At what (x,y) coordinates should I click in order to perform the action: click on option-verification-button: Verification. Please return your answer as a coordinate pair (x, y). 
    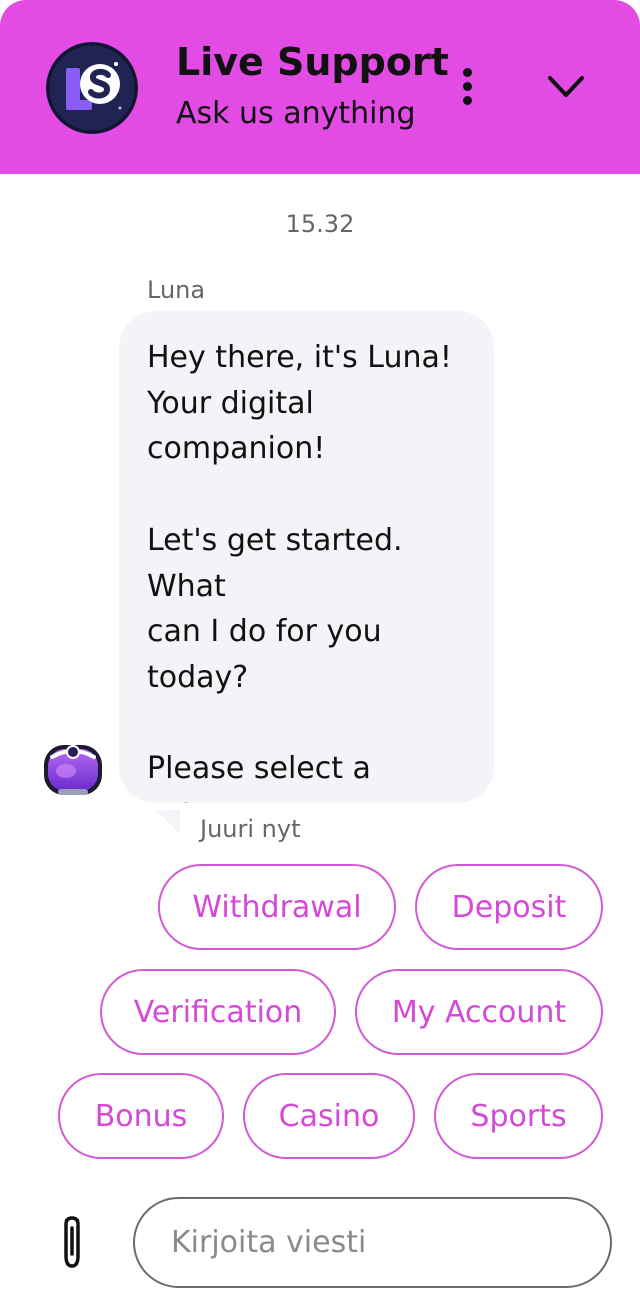
    Looking at the image, I should click on (218, 1012).